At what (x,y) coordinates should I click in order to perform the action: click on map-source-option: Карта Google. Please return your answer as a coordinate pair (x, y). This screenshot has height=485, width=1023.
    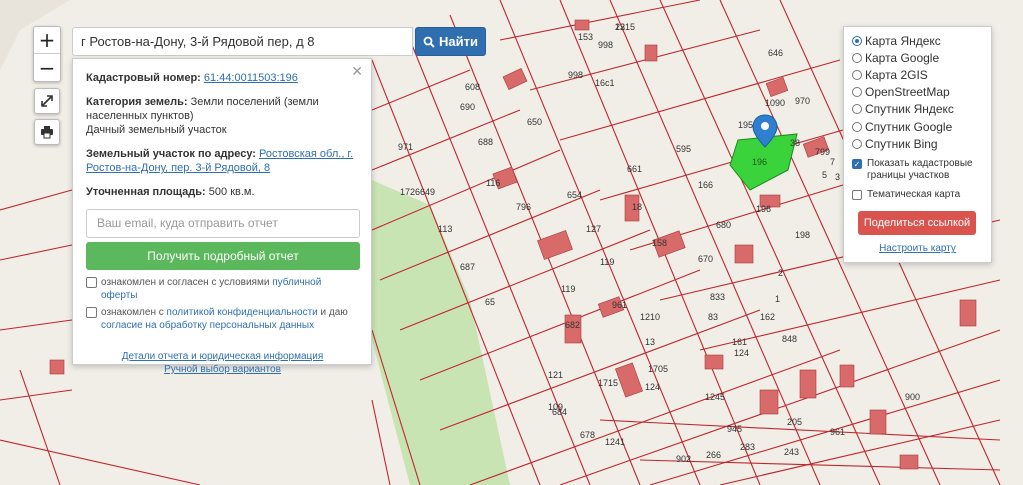
    Looking at the image, I should click on (917, 57).